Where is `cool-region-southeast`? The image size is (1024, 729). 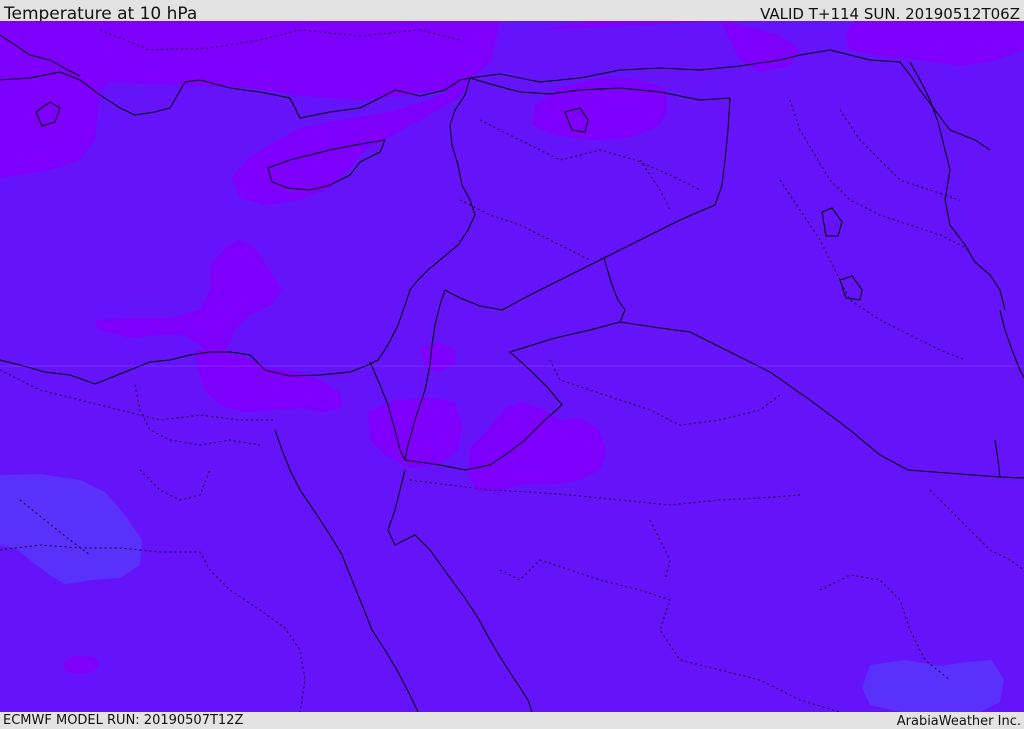 cool-region-southeast is located at coordinates (933, 686).